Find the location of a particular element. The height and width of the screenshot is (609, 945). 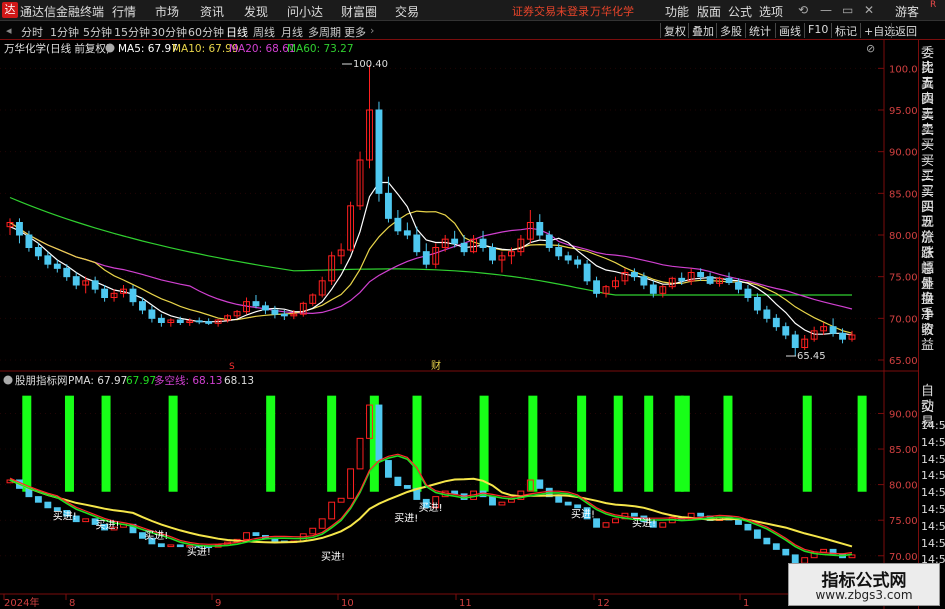

menu-formula: 公式 is located at coordinates (740, 11).